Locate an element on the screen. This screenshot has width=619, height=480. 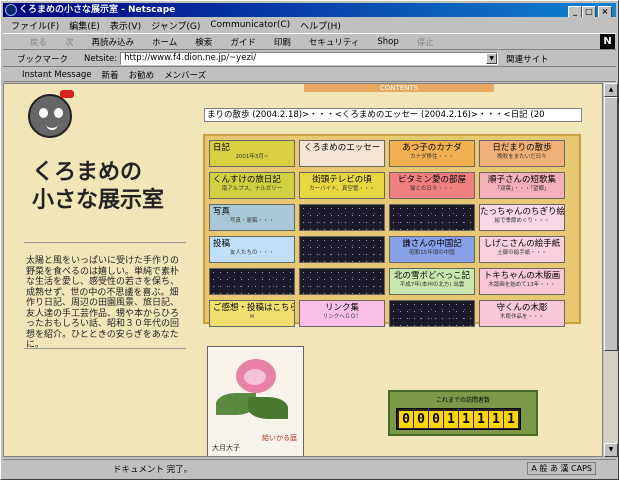
scroll-up-icon: ▲ is located at coordinates (611, 90).